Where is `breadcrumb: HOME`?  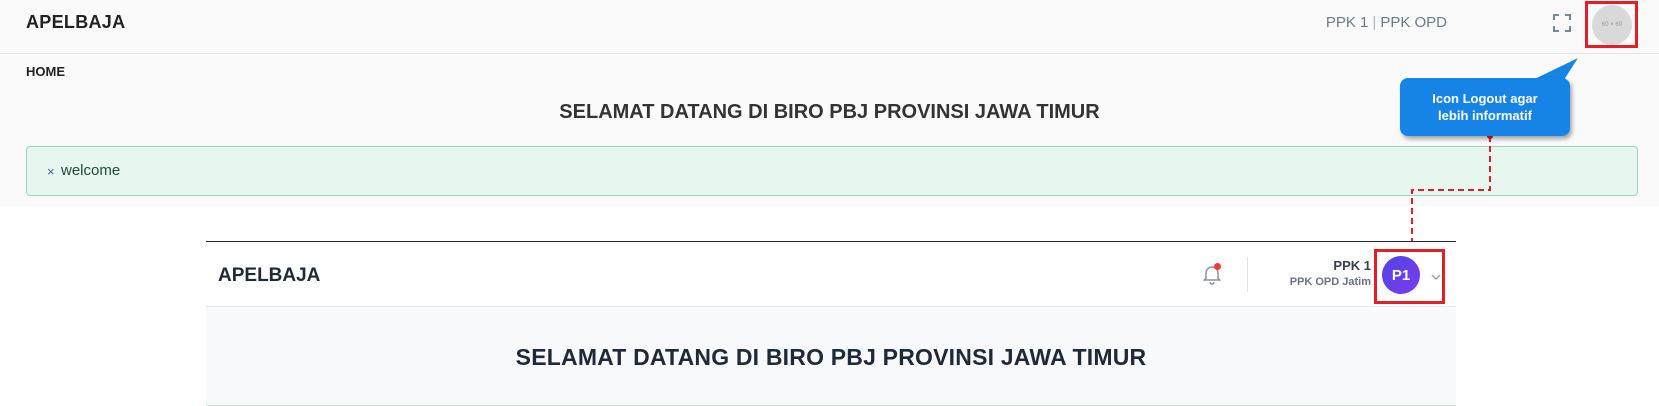 breadcrumb: HOME is located at coordinates (45, 71).